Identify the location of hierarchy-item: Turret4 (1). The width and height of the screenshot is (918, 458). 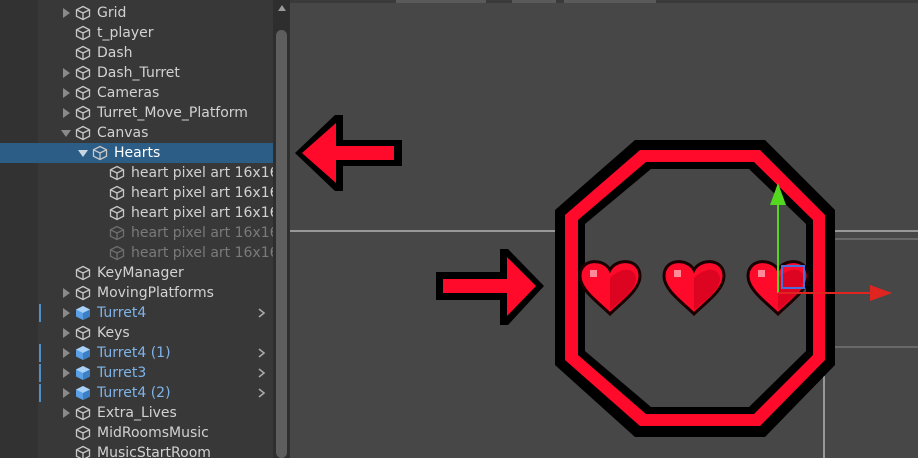
(136, 353).